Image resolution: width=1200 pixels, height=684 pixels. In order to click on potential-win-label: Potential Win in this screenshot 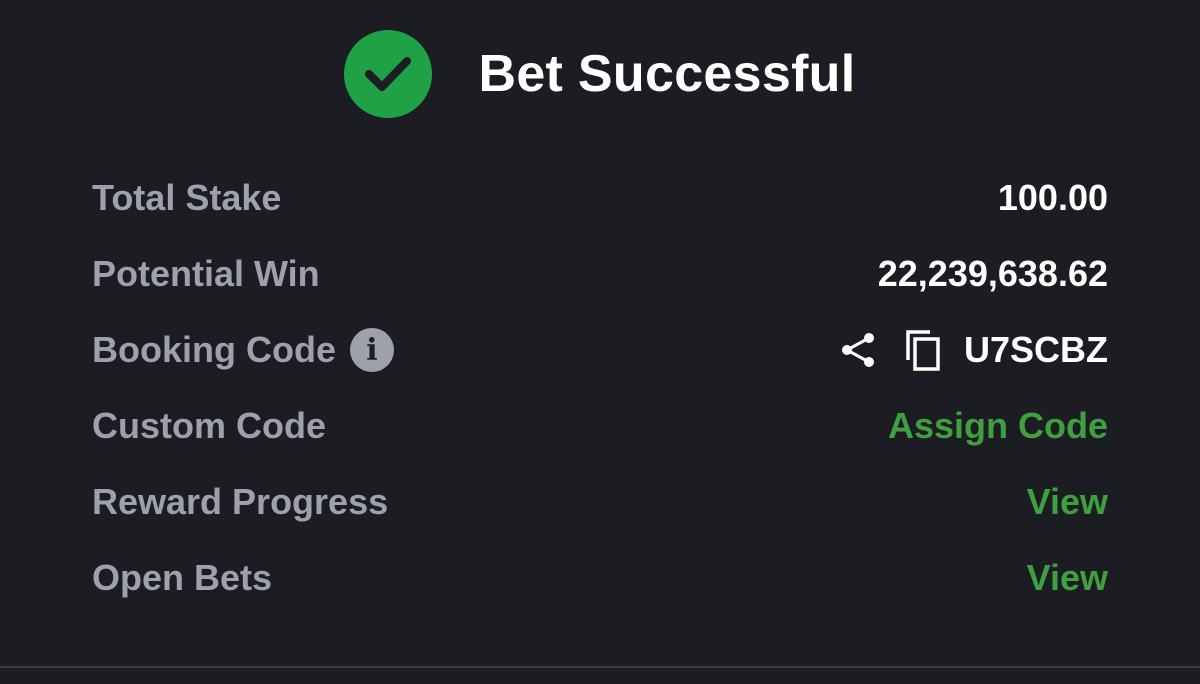, I will do `click(206, 273)`.